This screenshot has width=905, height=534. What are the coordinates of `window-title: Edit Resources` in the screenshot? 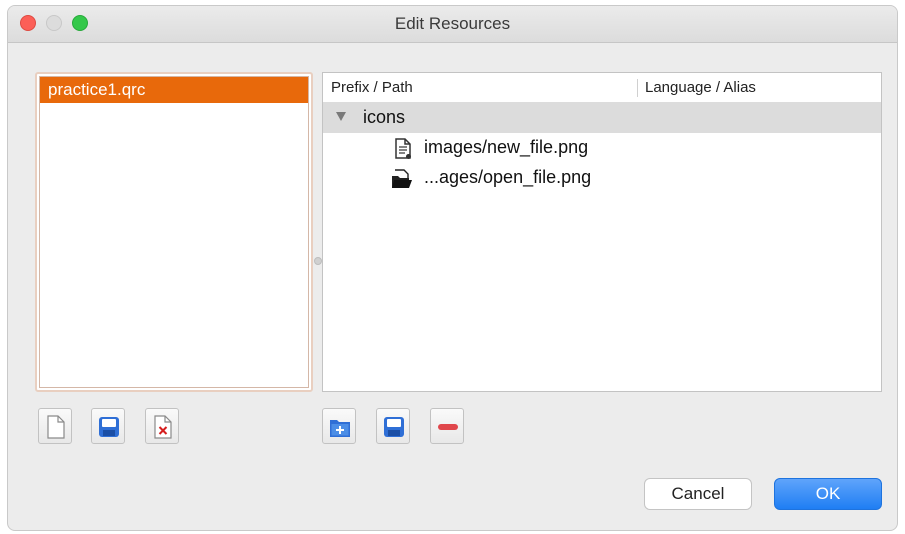 It's located at (452, 23).